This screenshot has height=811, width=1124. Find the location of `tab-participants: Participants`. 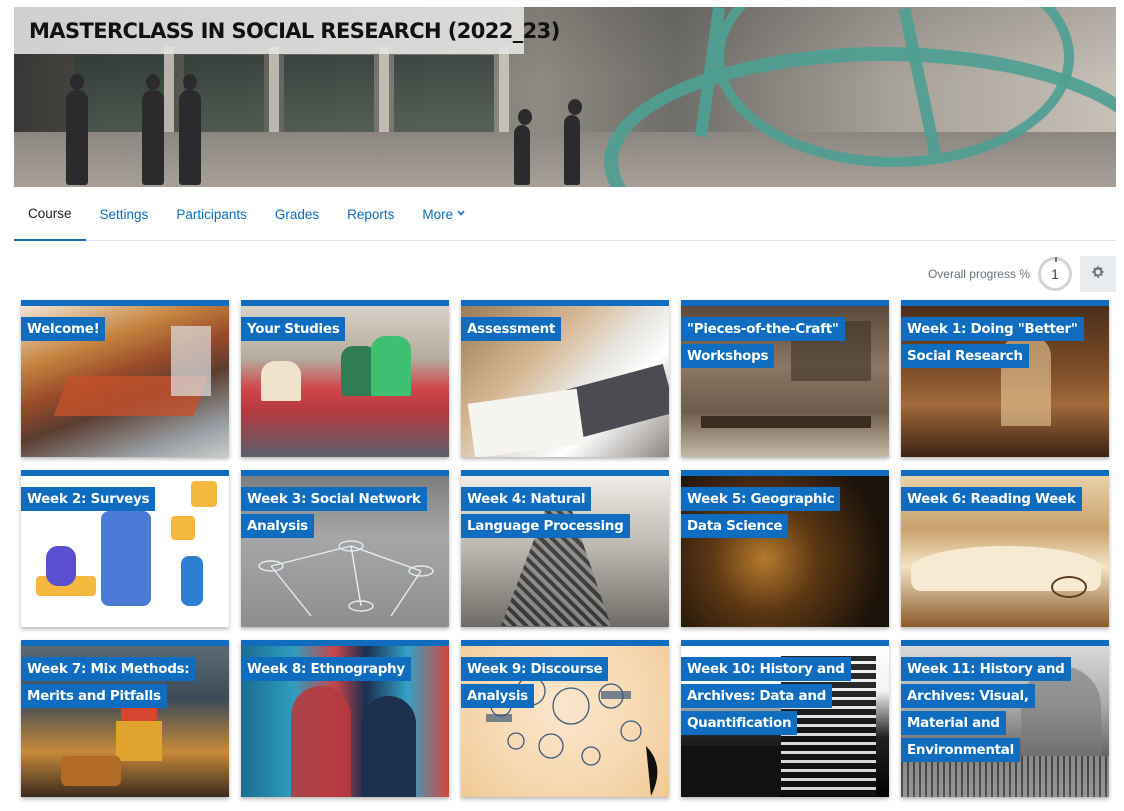

tab-participants: Participants is located at coordinates (211, 214).